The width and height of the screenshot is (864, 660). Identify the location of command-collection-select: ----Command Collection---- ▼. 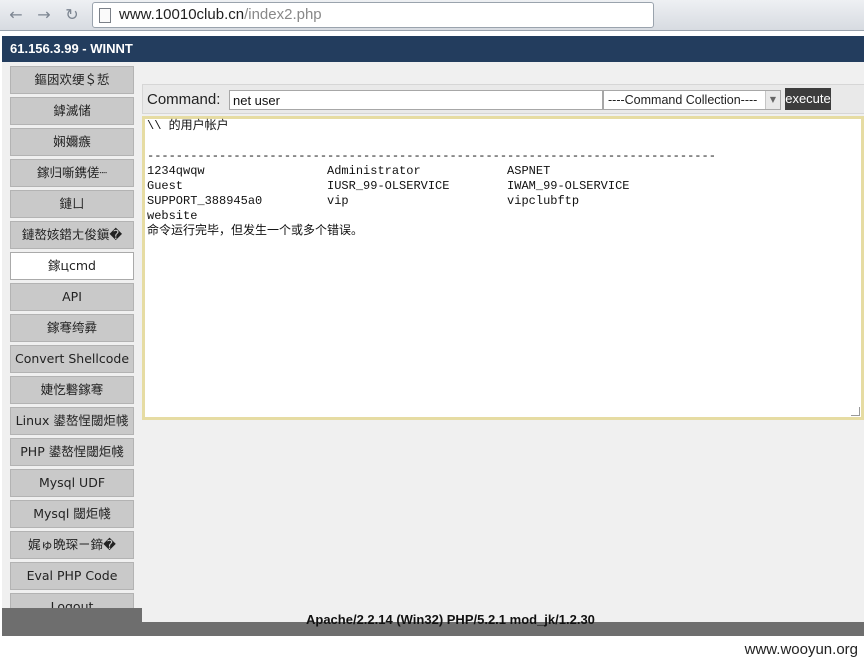
(692, 100).